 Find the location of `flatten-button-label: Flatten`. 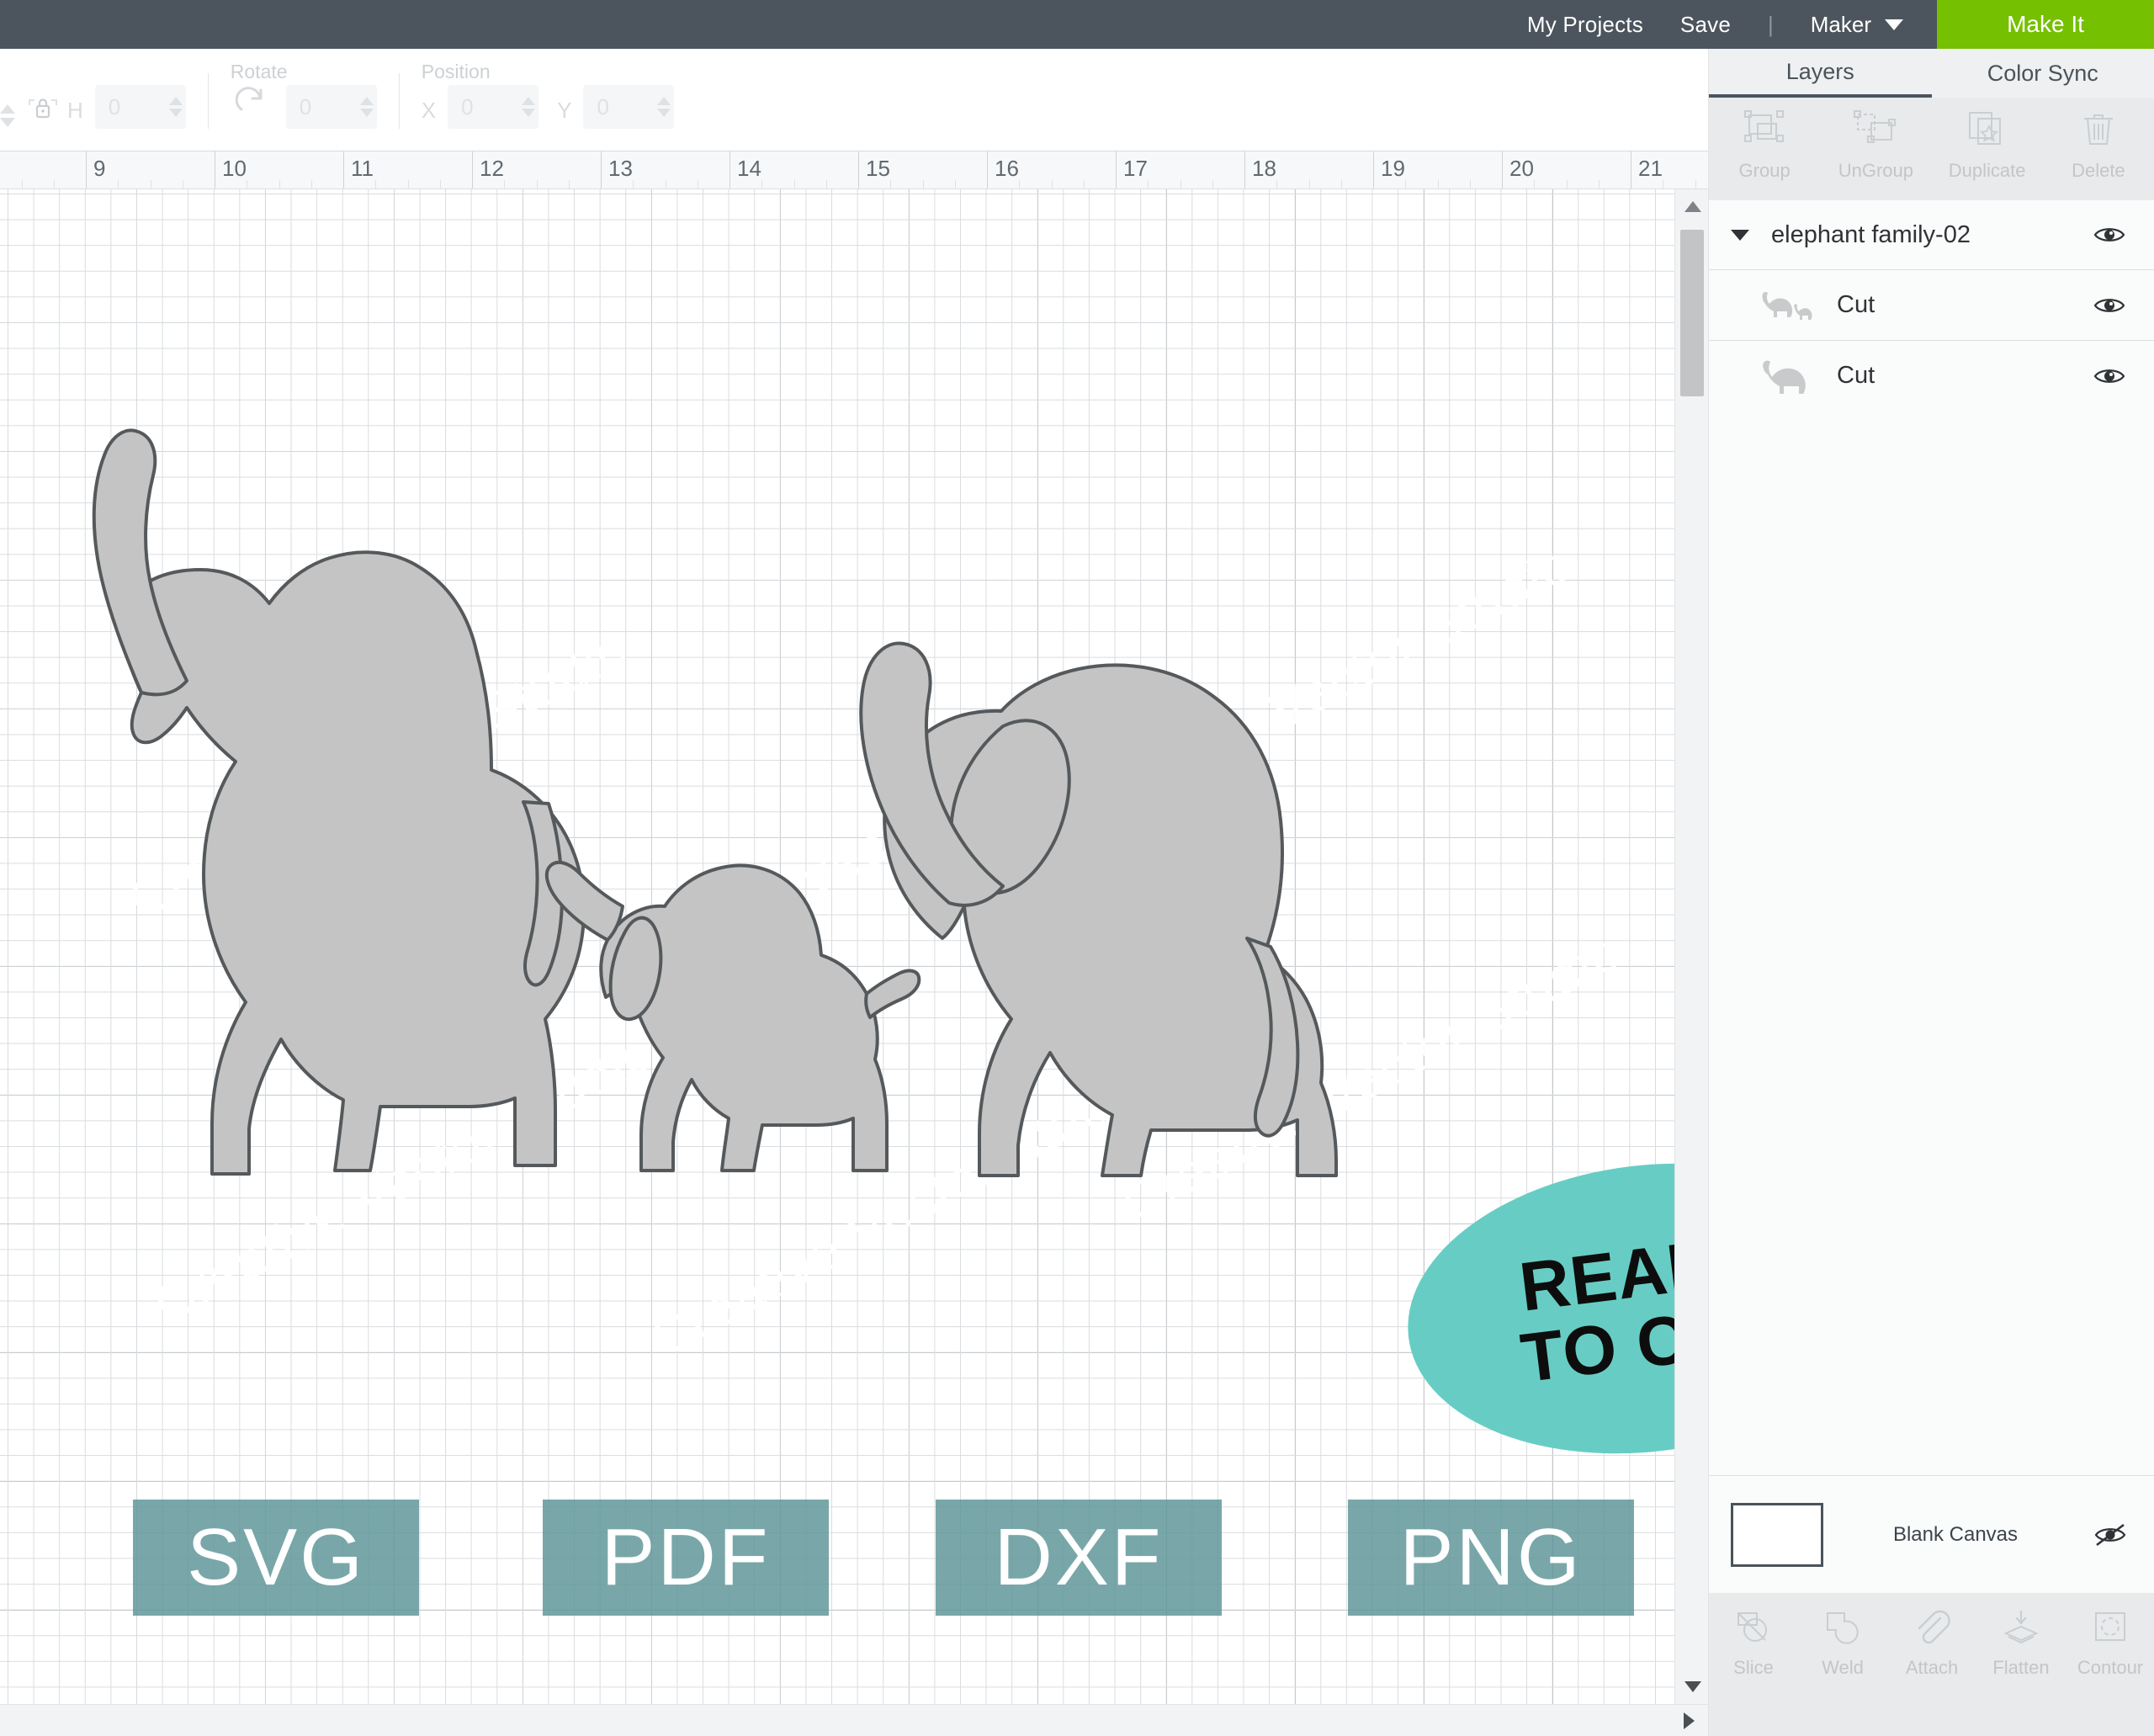

flatten-button-label: Flatten is located at coordinates (2021, 1667).